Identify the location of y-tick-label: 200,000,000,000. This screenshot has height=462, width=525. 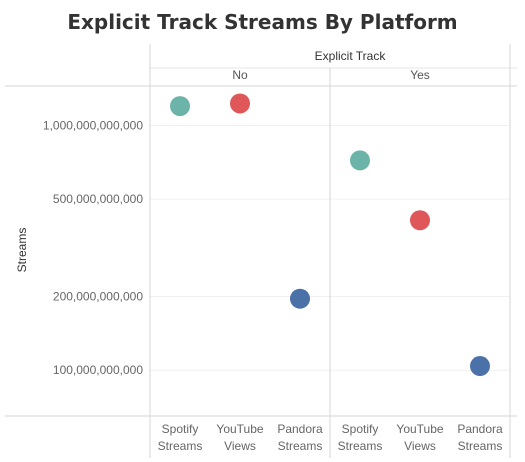
(98, 297).